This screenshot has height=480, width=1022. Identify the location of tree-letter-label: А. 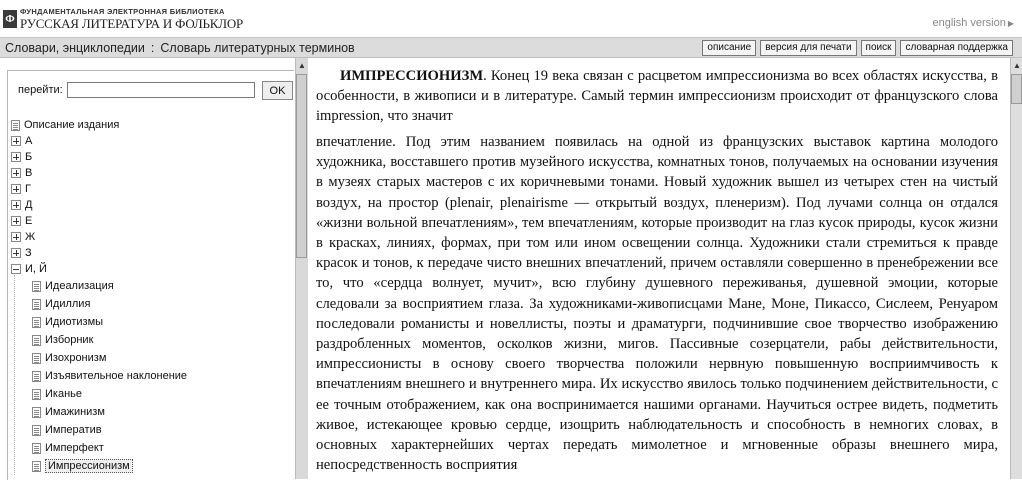
(29, 141).